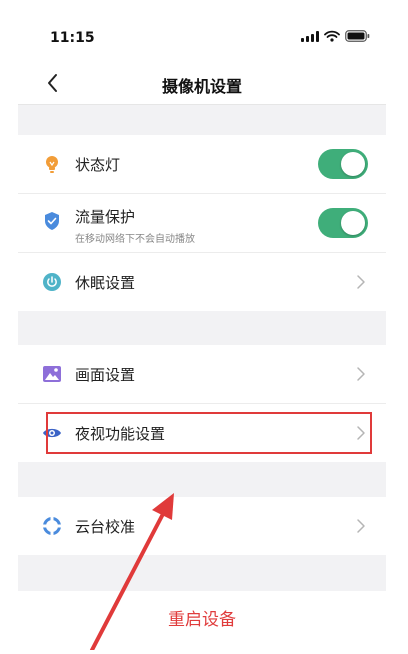 This screenshot has height=654, width=408. Describe the element at coordinates (132, 571) in the screenshot. I see `annotation-arrow-icon` at that location.